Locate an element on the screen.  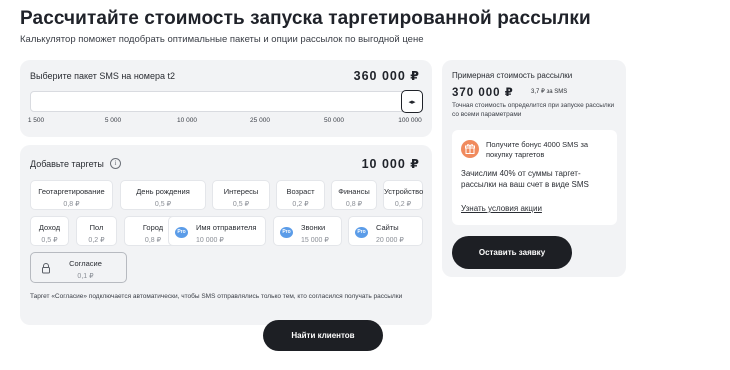
info-icon: i is located at coordinates (115, 163).